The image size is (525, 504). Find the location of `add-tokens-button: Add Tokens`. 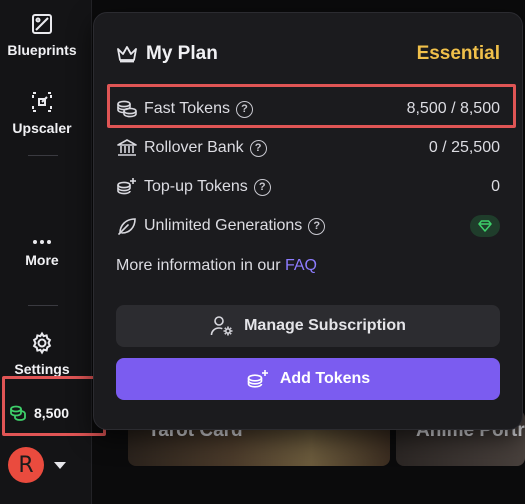

add-tokens-button: Add Tokens is located at coordinates (308, 379).